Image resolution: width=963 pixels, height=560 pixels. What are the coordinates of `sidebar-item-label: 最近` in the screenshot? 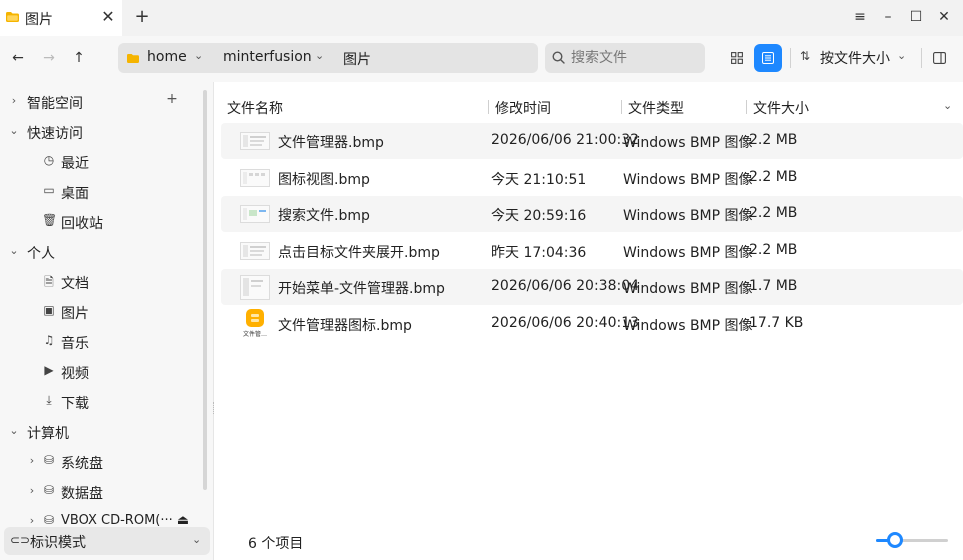 It's located at (75, 164).